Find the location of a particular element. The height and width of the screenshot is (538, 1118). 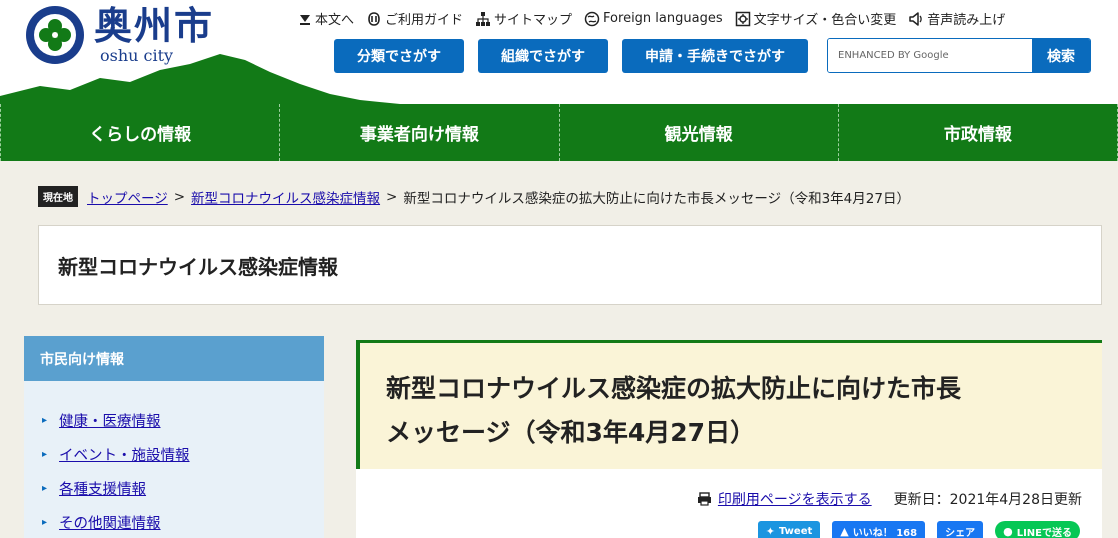

foreign-languages-link: Foreign languages is located at coordinates (653, 19).